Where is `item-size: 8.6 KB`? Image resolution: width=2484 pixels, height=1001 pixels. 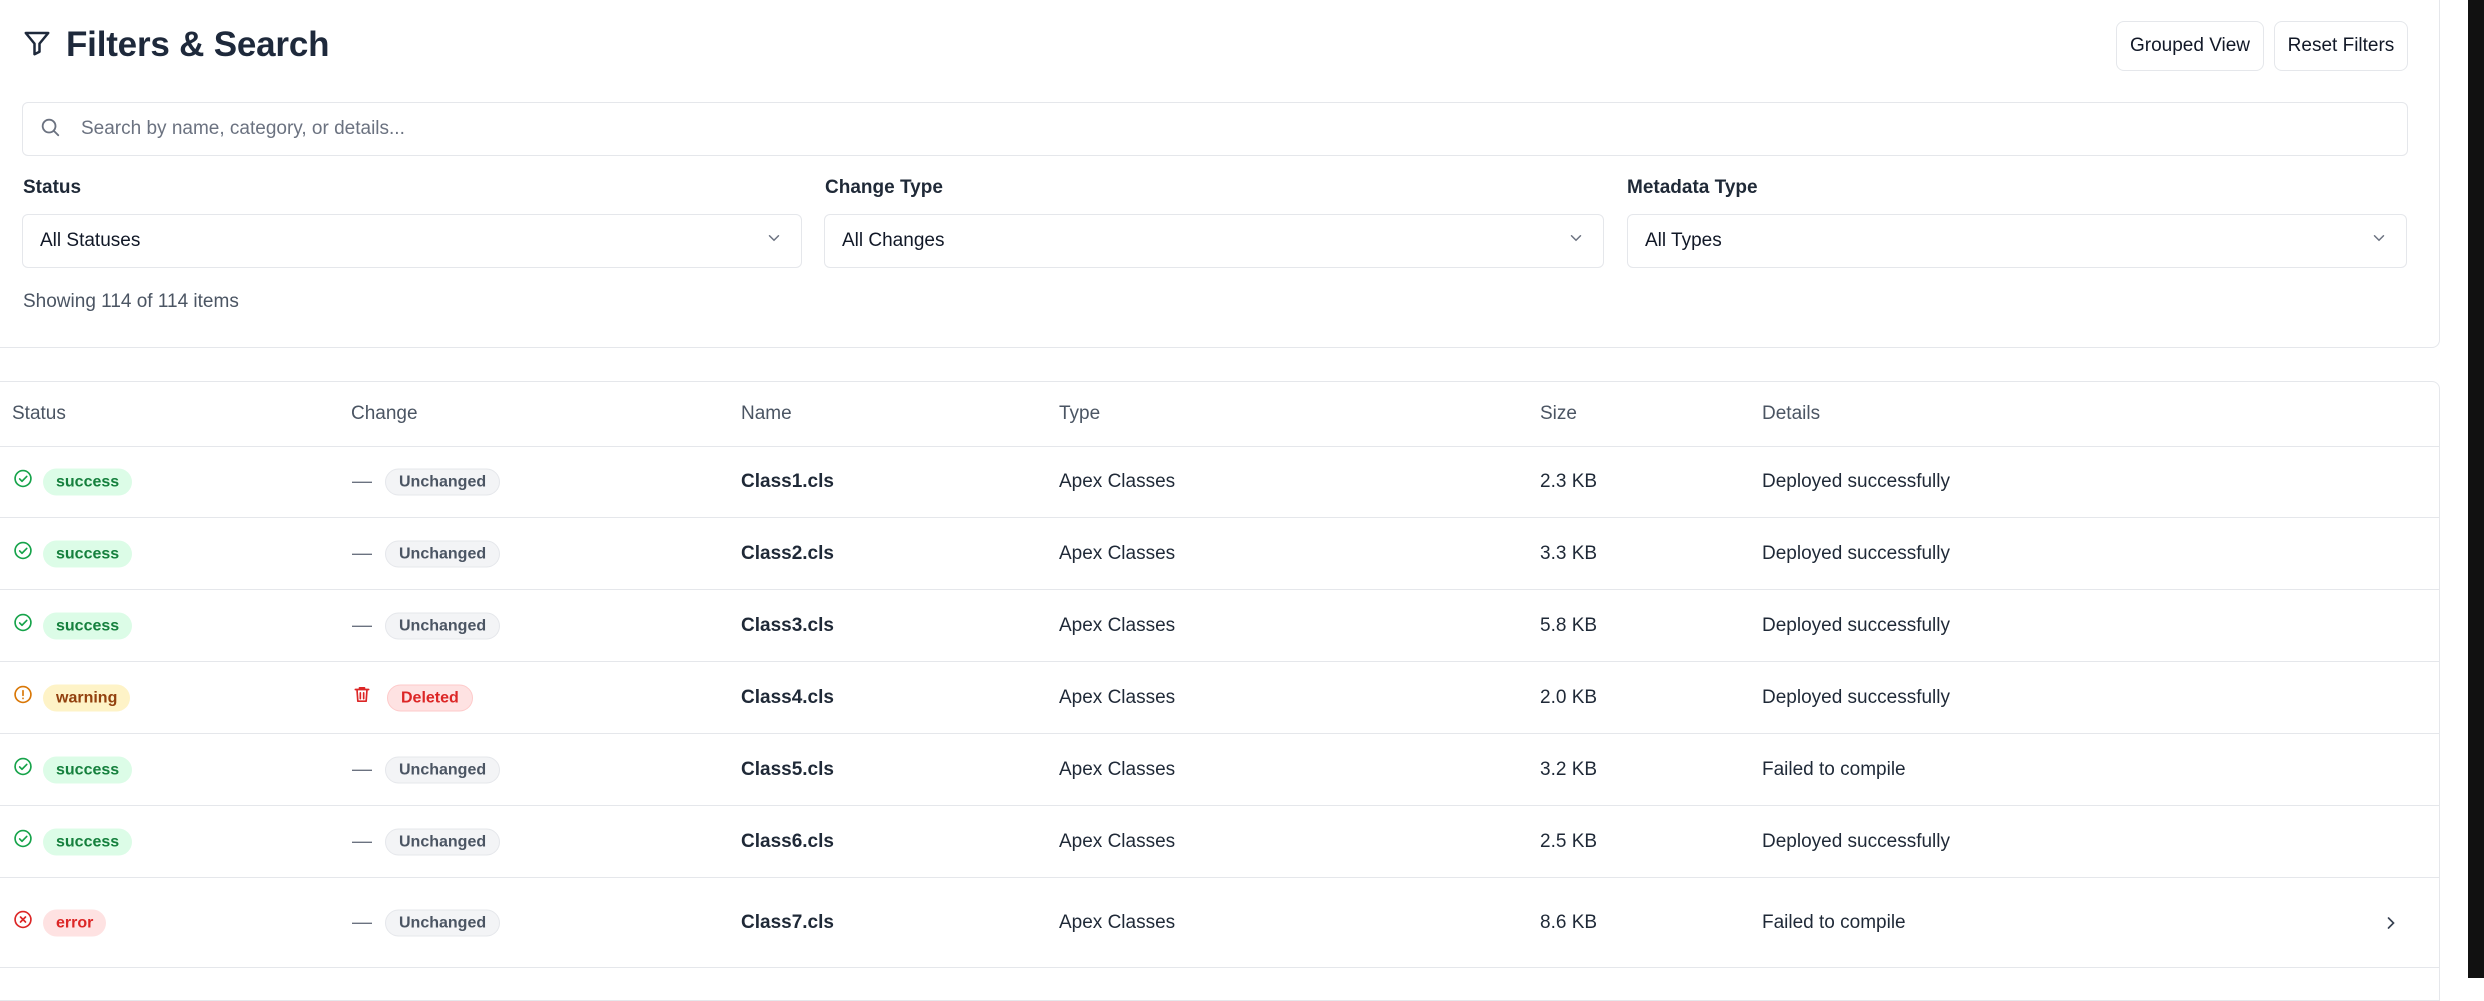
item-size: 8.6 KB is located at coordinates (1569, 922).